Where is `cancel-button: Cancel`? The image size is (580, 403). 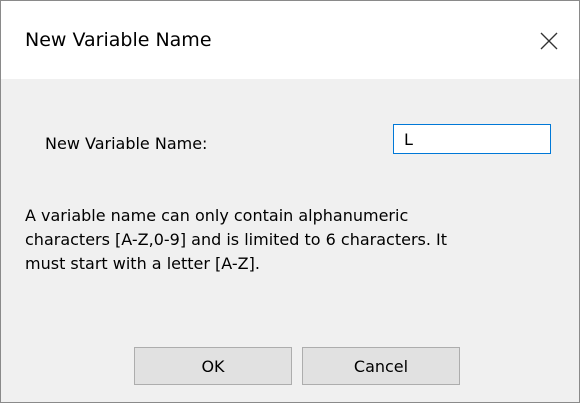 cancel-button: Cancel is located at coordinates (381, 366).